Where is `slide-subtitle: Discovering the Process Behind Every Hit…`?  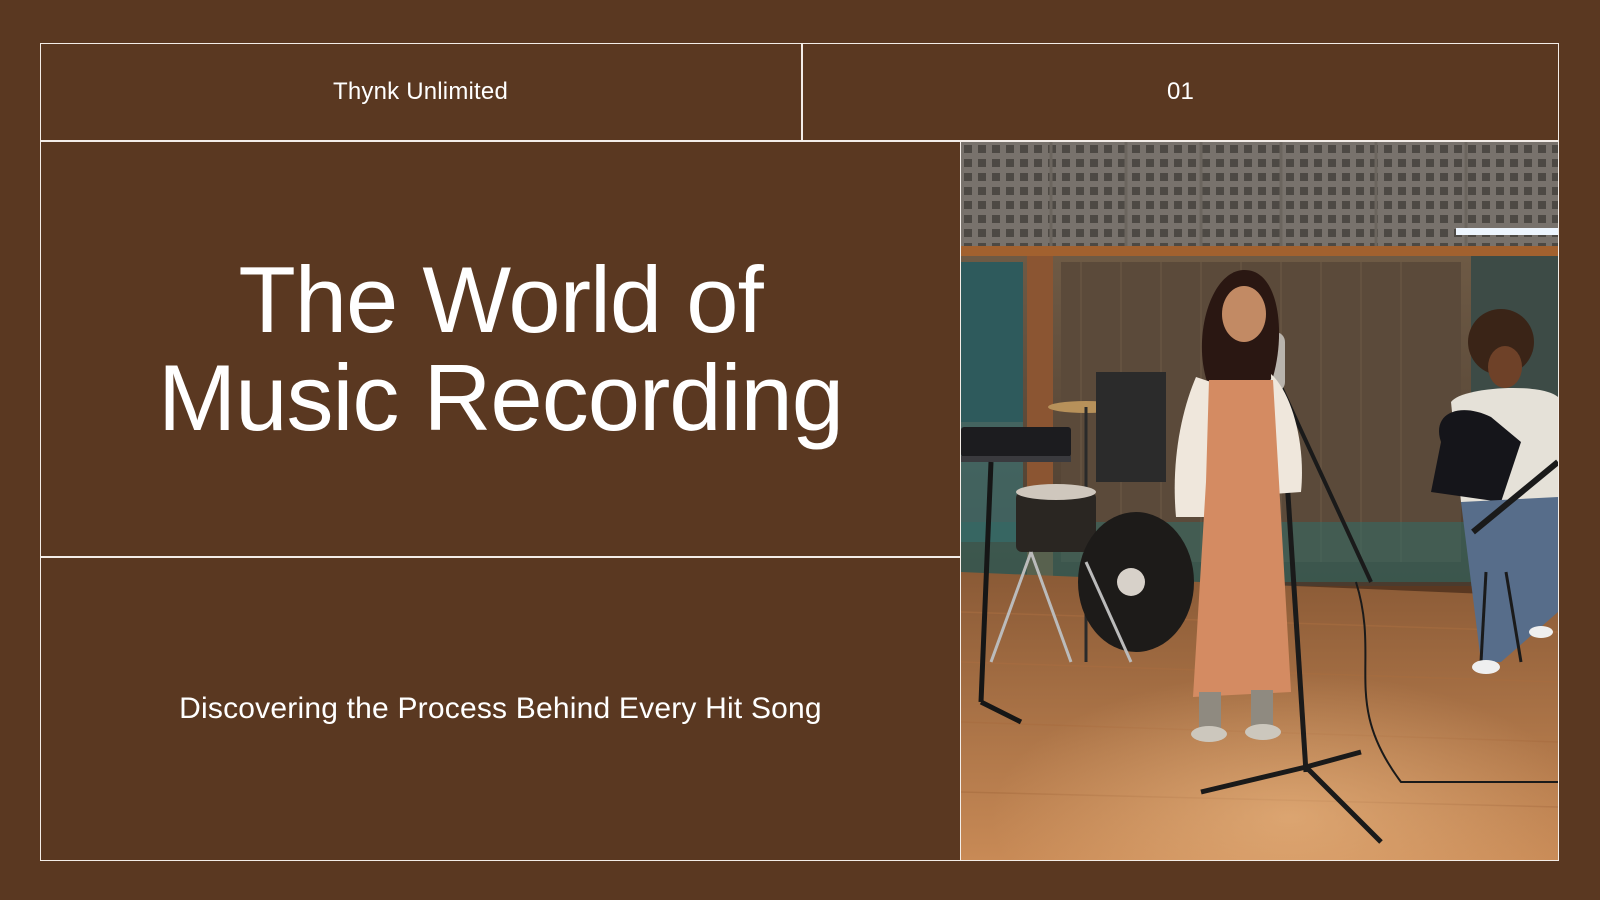 slide-subtitle: Discovering the Process Behind Every Hit… is located at coordinates (500, 708).